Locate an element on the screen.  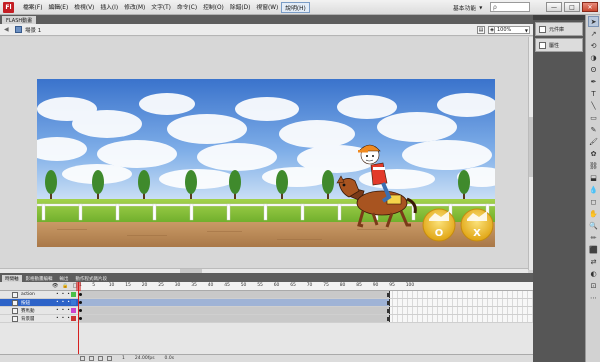
close-button: ✕ is located at coordinates (590, 7).